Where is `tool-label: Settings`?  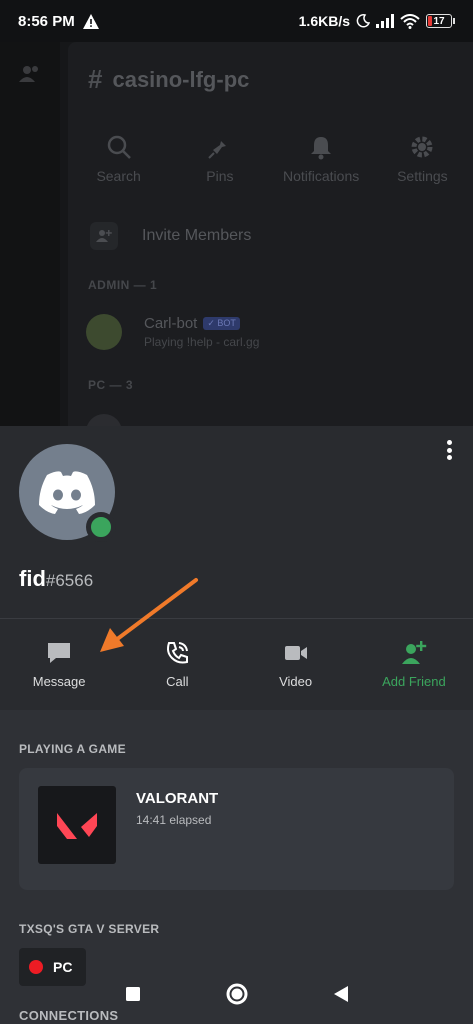
tool-label: Settings is located at coordinates (422, 176).